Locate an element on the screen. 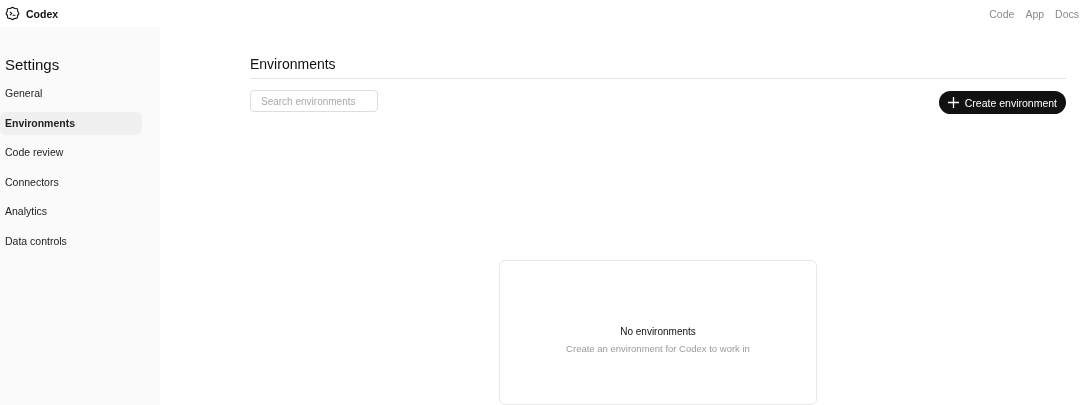 This screenshot has height=405, width=1080. empty-state-title: No environments is located at coordinates (658, 331).